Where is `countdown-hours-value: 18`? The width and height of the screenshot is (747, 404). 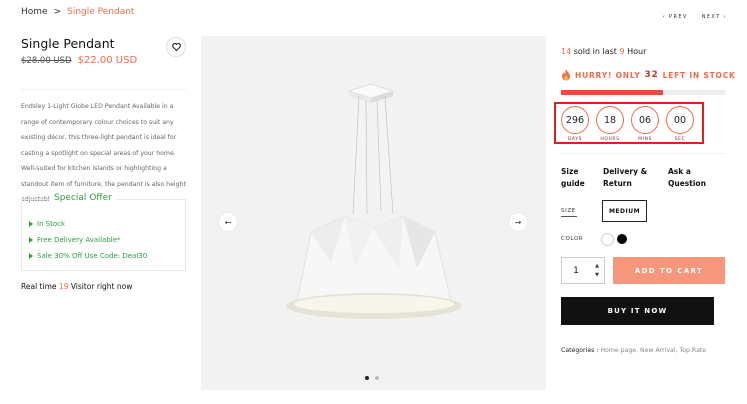 countdown-hours-value: 18 is located at coordinates (610, 120).